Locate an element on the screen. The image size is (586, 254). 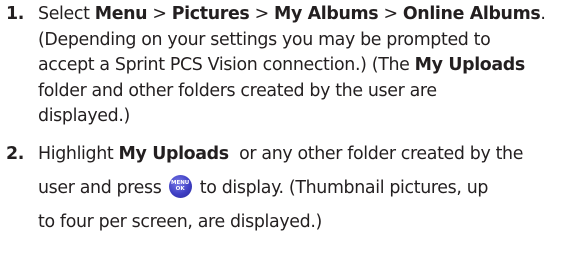
text-segment: to display. (Thumbnail pictures, up is located at coordinates (341, 188).